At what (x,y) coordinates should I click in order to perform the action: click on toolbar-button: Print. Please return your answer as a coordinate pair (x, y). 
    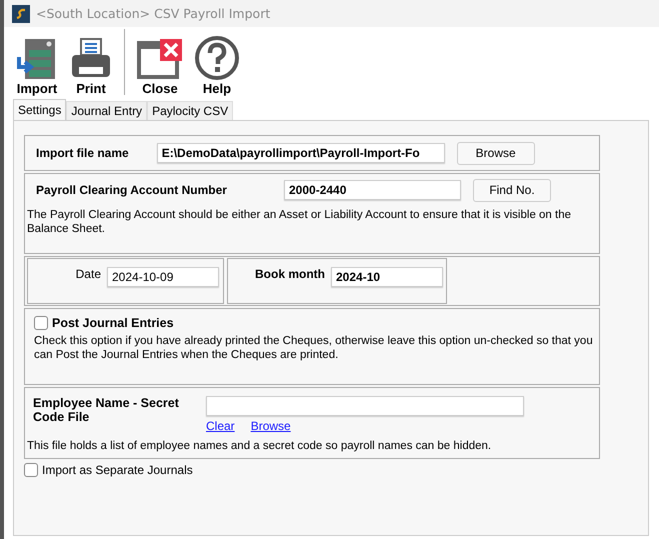
    Looking at the image, I should click on (91, 68).